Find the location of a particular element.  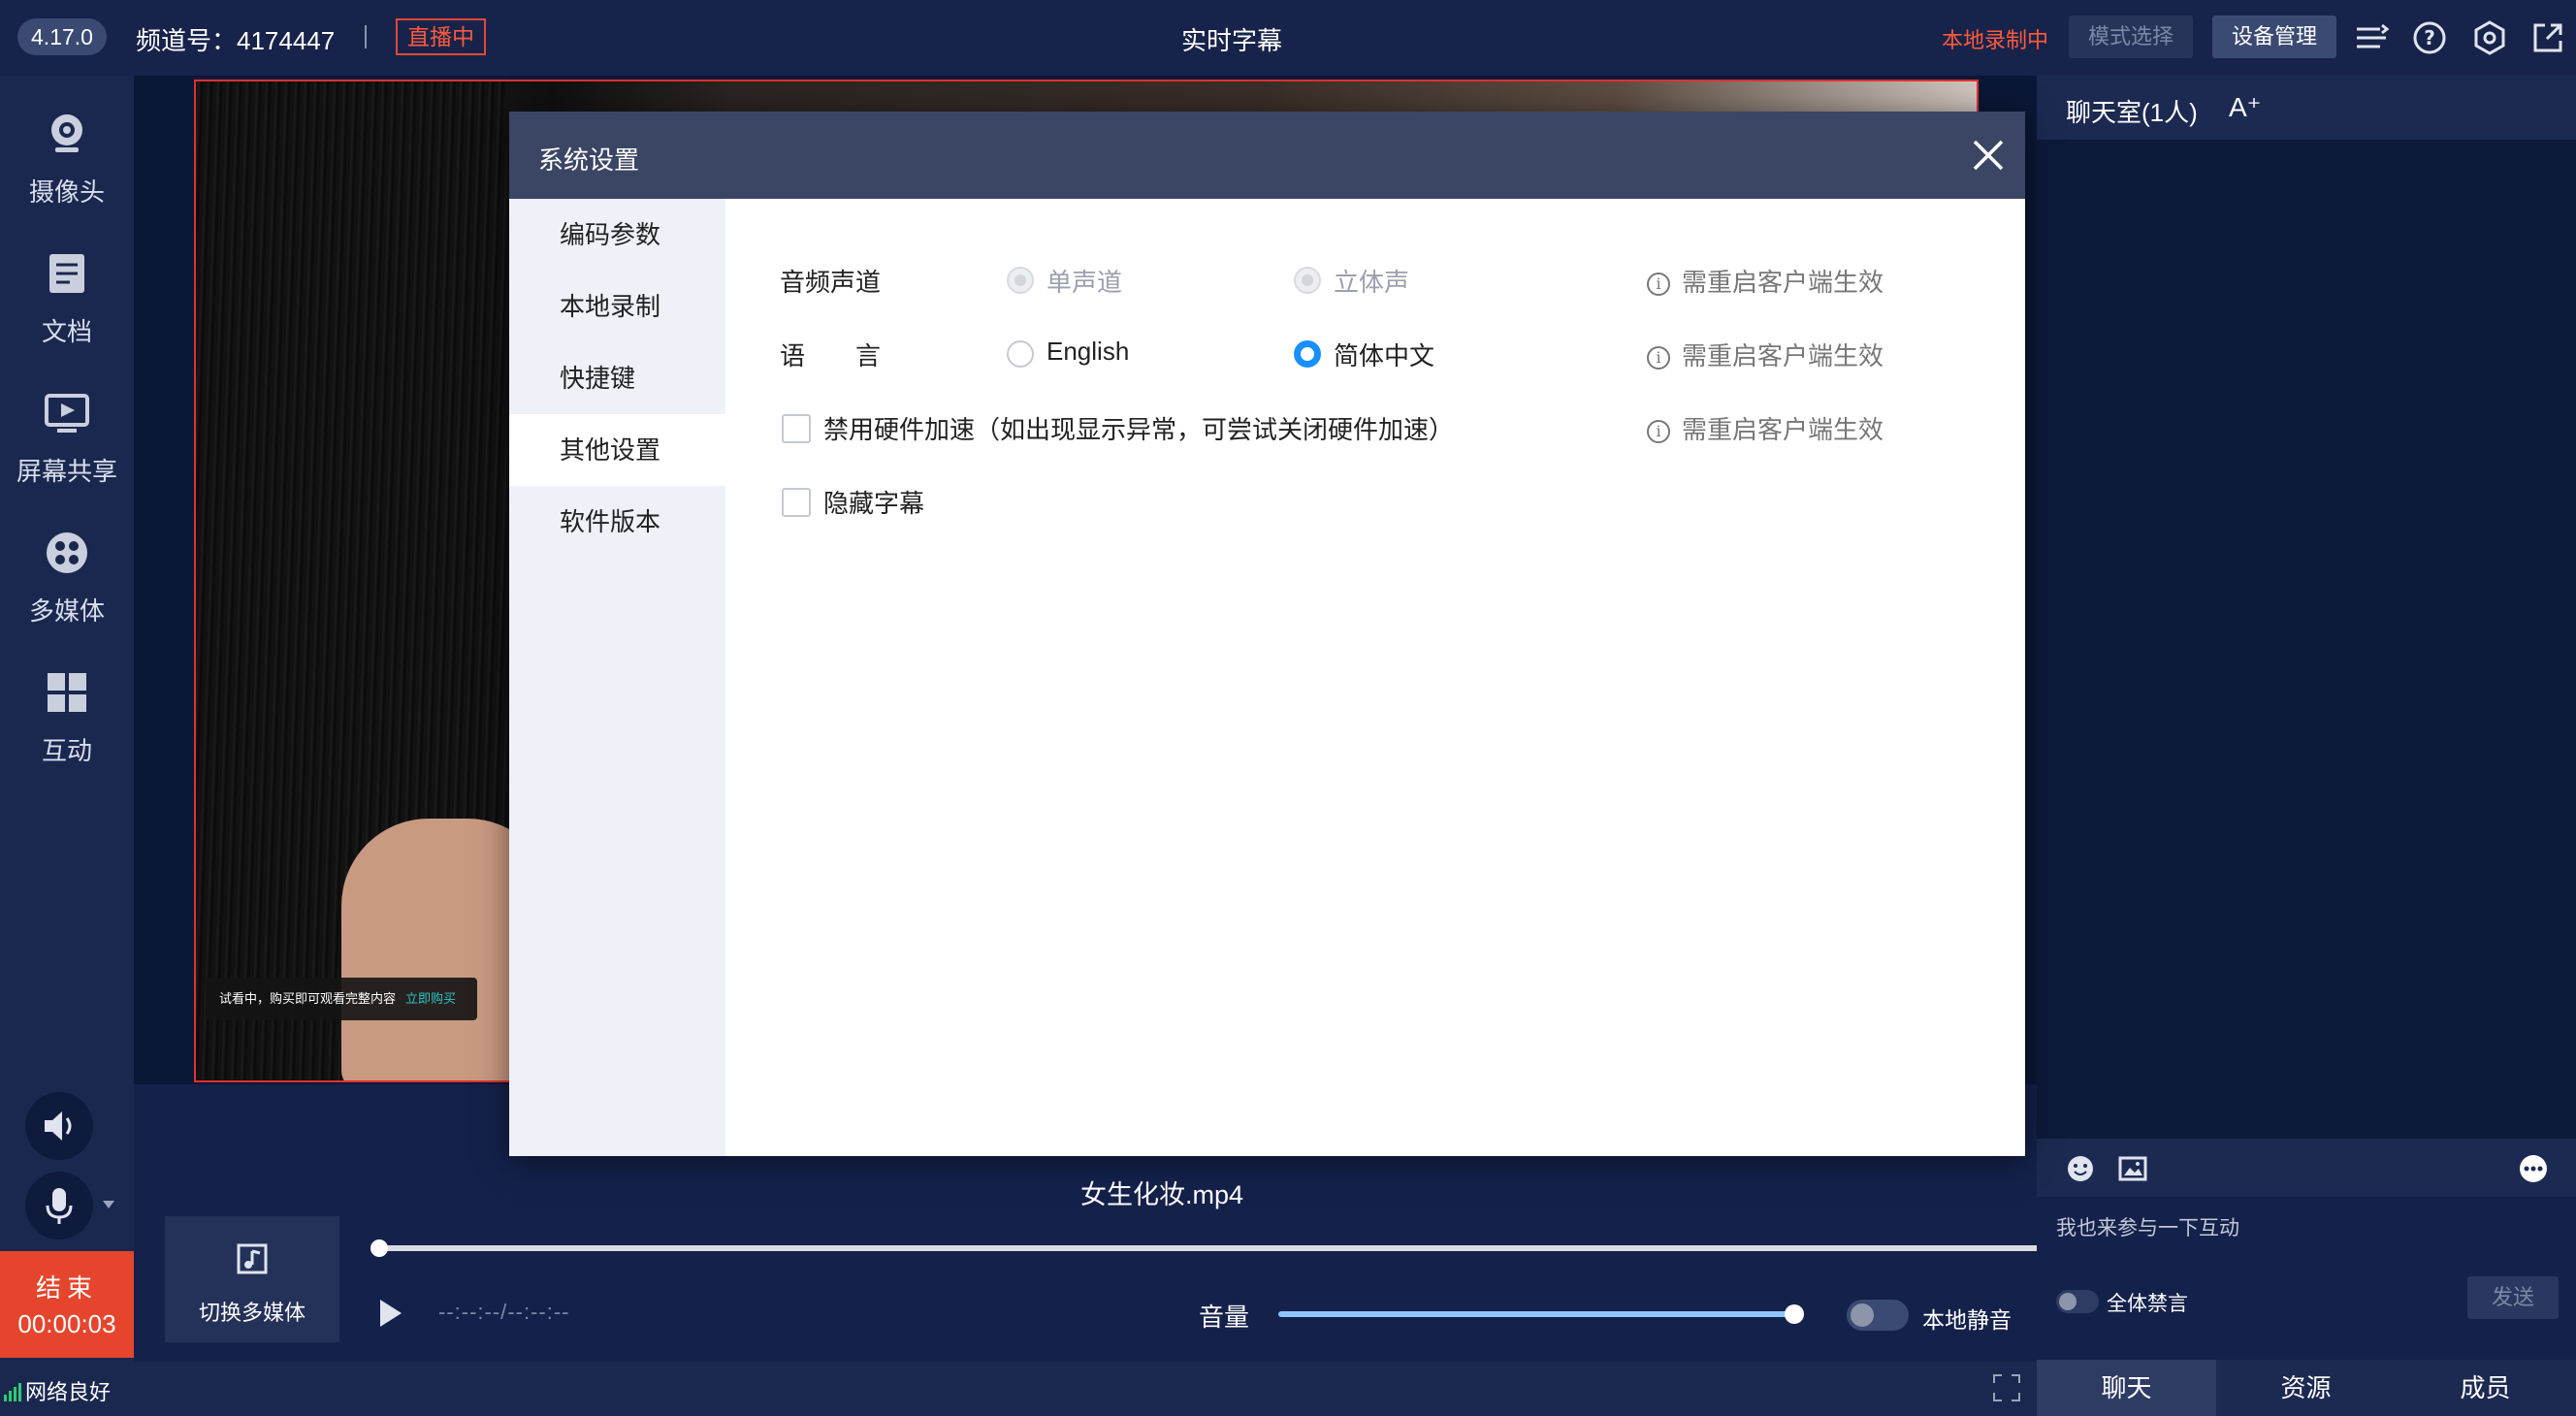

network-status: 网络良好 is located at coordinates (57, 1390).